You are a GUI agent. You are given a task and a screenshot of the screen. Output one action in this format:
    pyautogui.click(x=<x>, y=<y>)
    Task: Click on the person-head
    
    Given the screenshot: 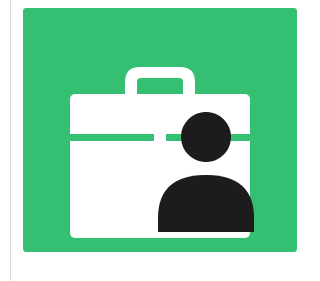 What is the action you would take?
    pyautogui.click(x=206, y=137)
    